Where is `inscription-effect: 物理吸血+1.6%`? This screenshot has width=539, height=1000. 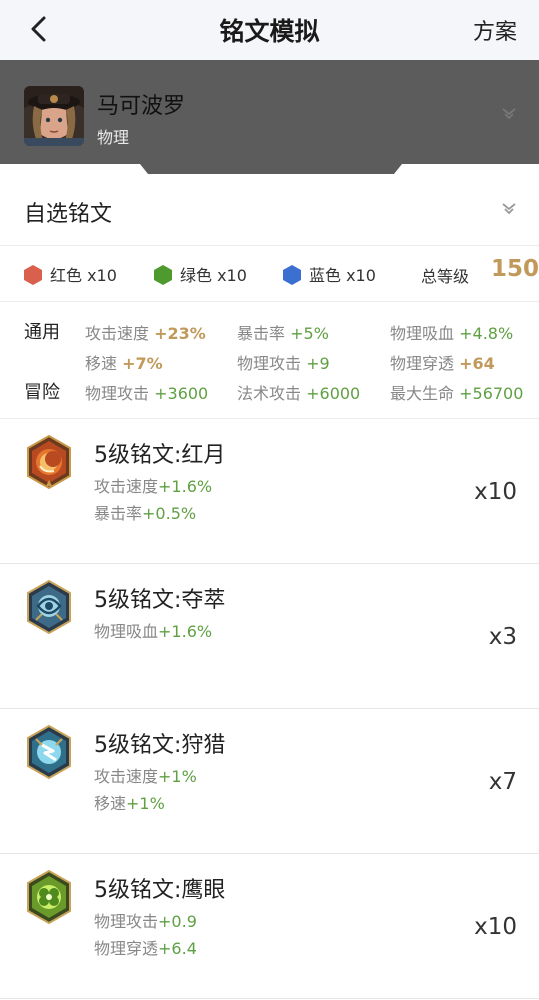 inscription-effect: 物理吸血+1.6% is located at coordinates (153, 631).